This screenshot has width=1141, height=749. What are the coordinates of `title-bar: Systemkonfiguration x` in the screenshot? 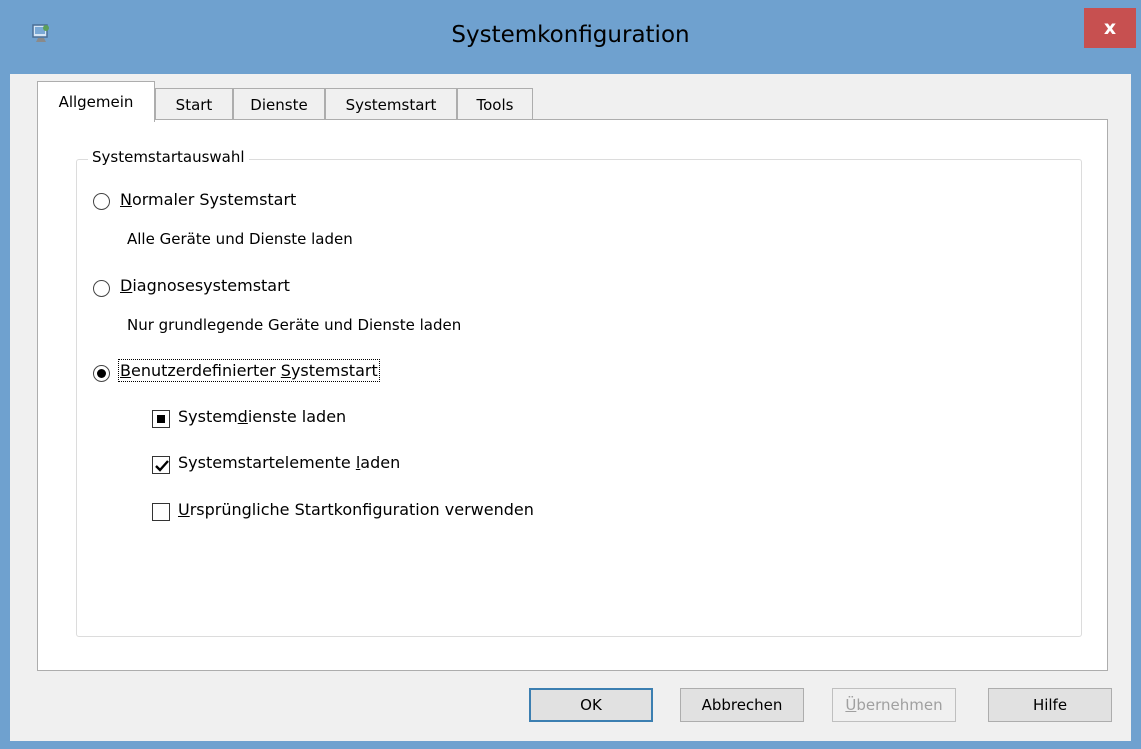 It's located at (570, 37).